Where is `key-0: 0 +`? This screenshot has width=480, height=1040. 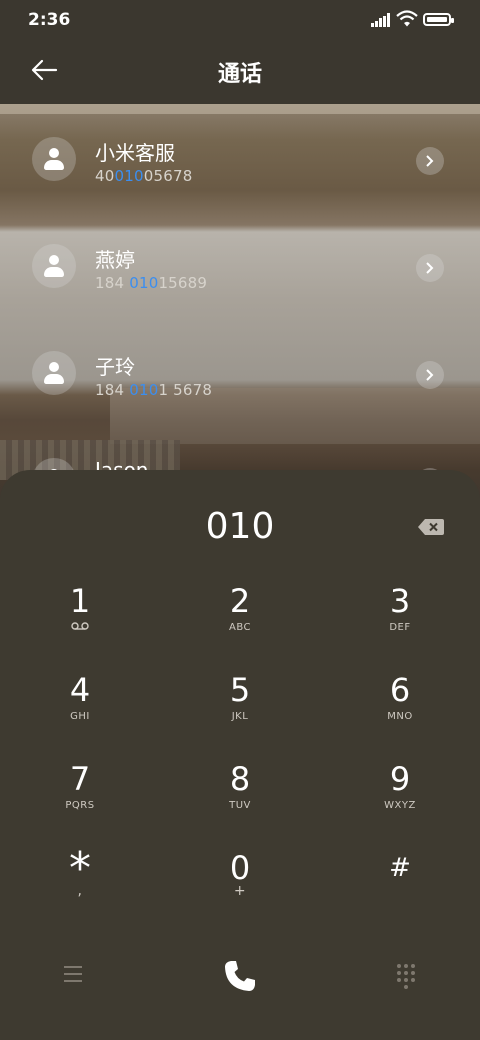 key-0: 0 + is located at coordinates (240, 893).